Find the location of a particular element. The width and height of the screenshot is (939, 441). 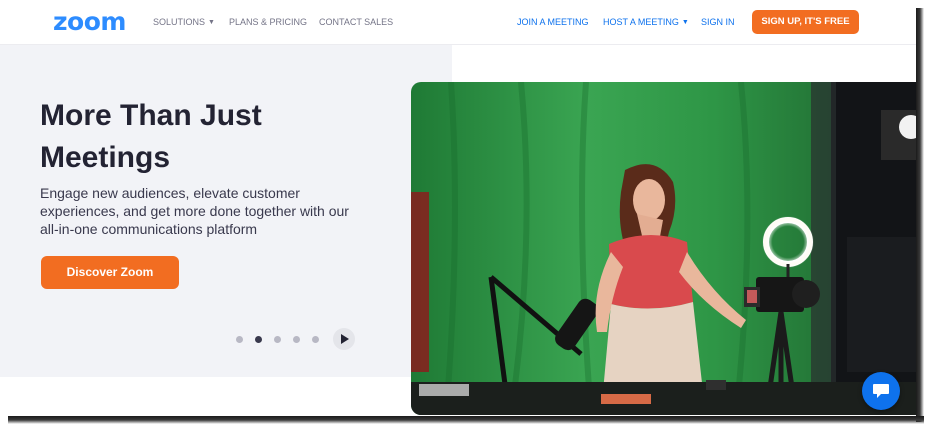

nav-solutions: SOLUTIONS ▼ is located at coordinates (184, 22).